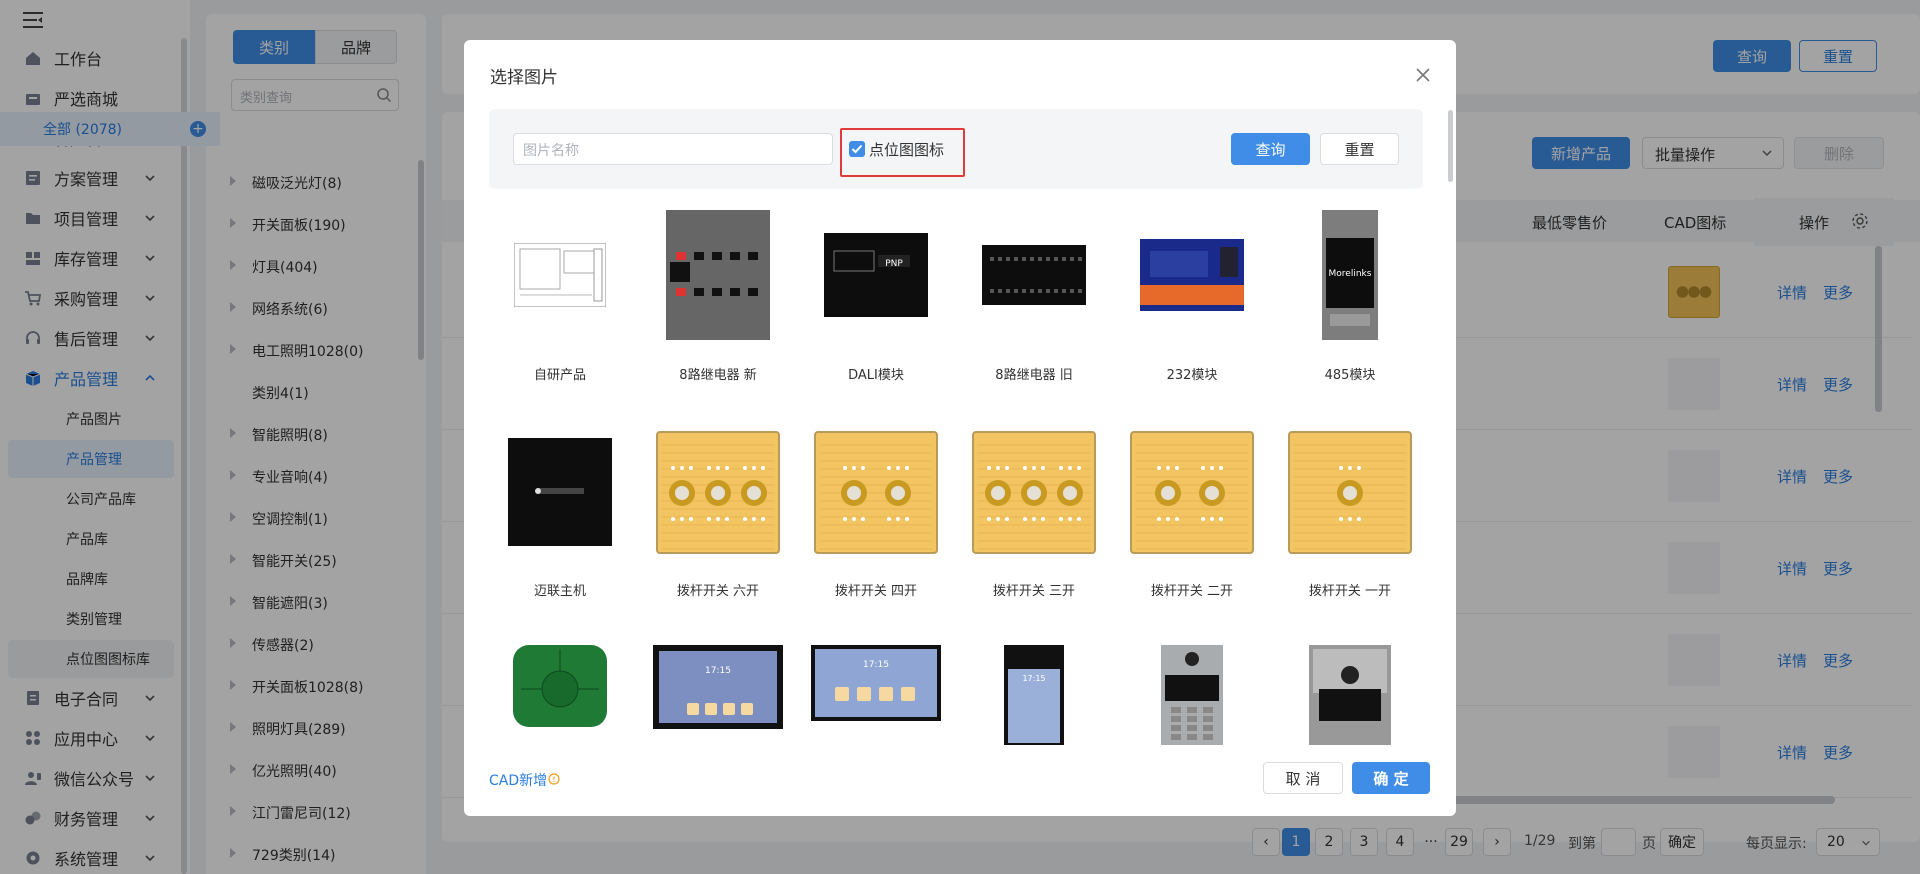 This screenshot has height=874, width=1920. Describe the element at coordinates (876, 275) in the screenshot. I see `image-thumbnail: PNP` at that location.